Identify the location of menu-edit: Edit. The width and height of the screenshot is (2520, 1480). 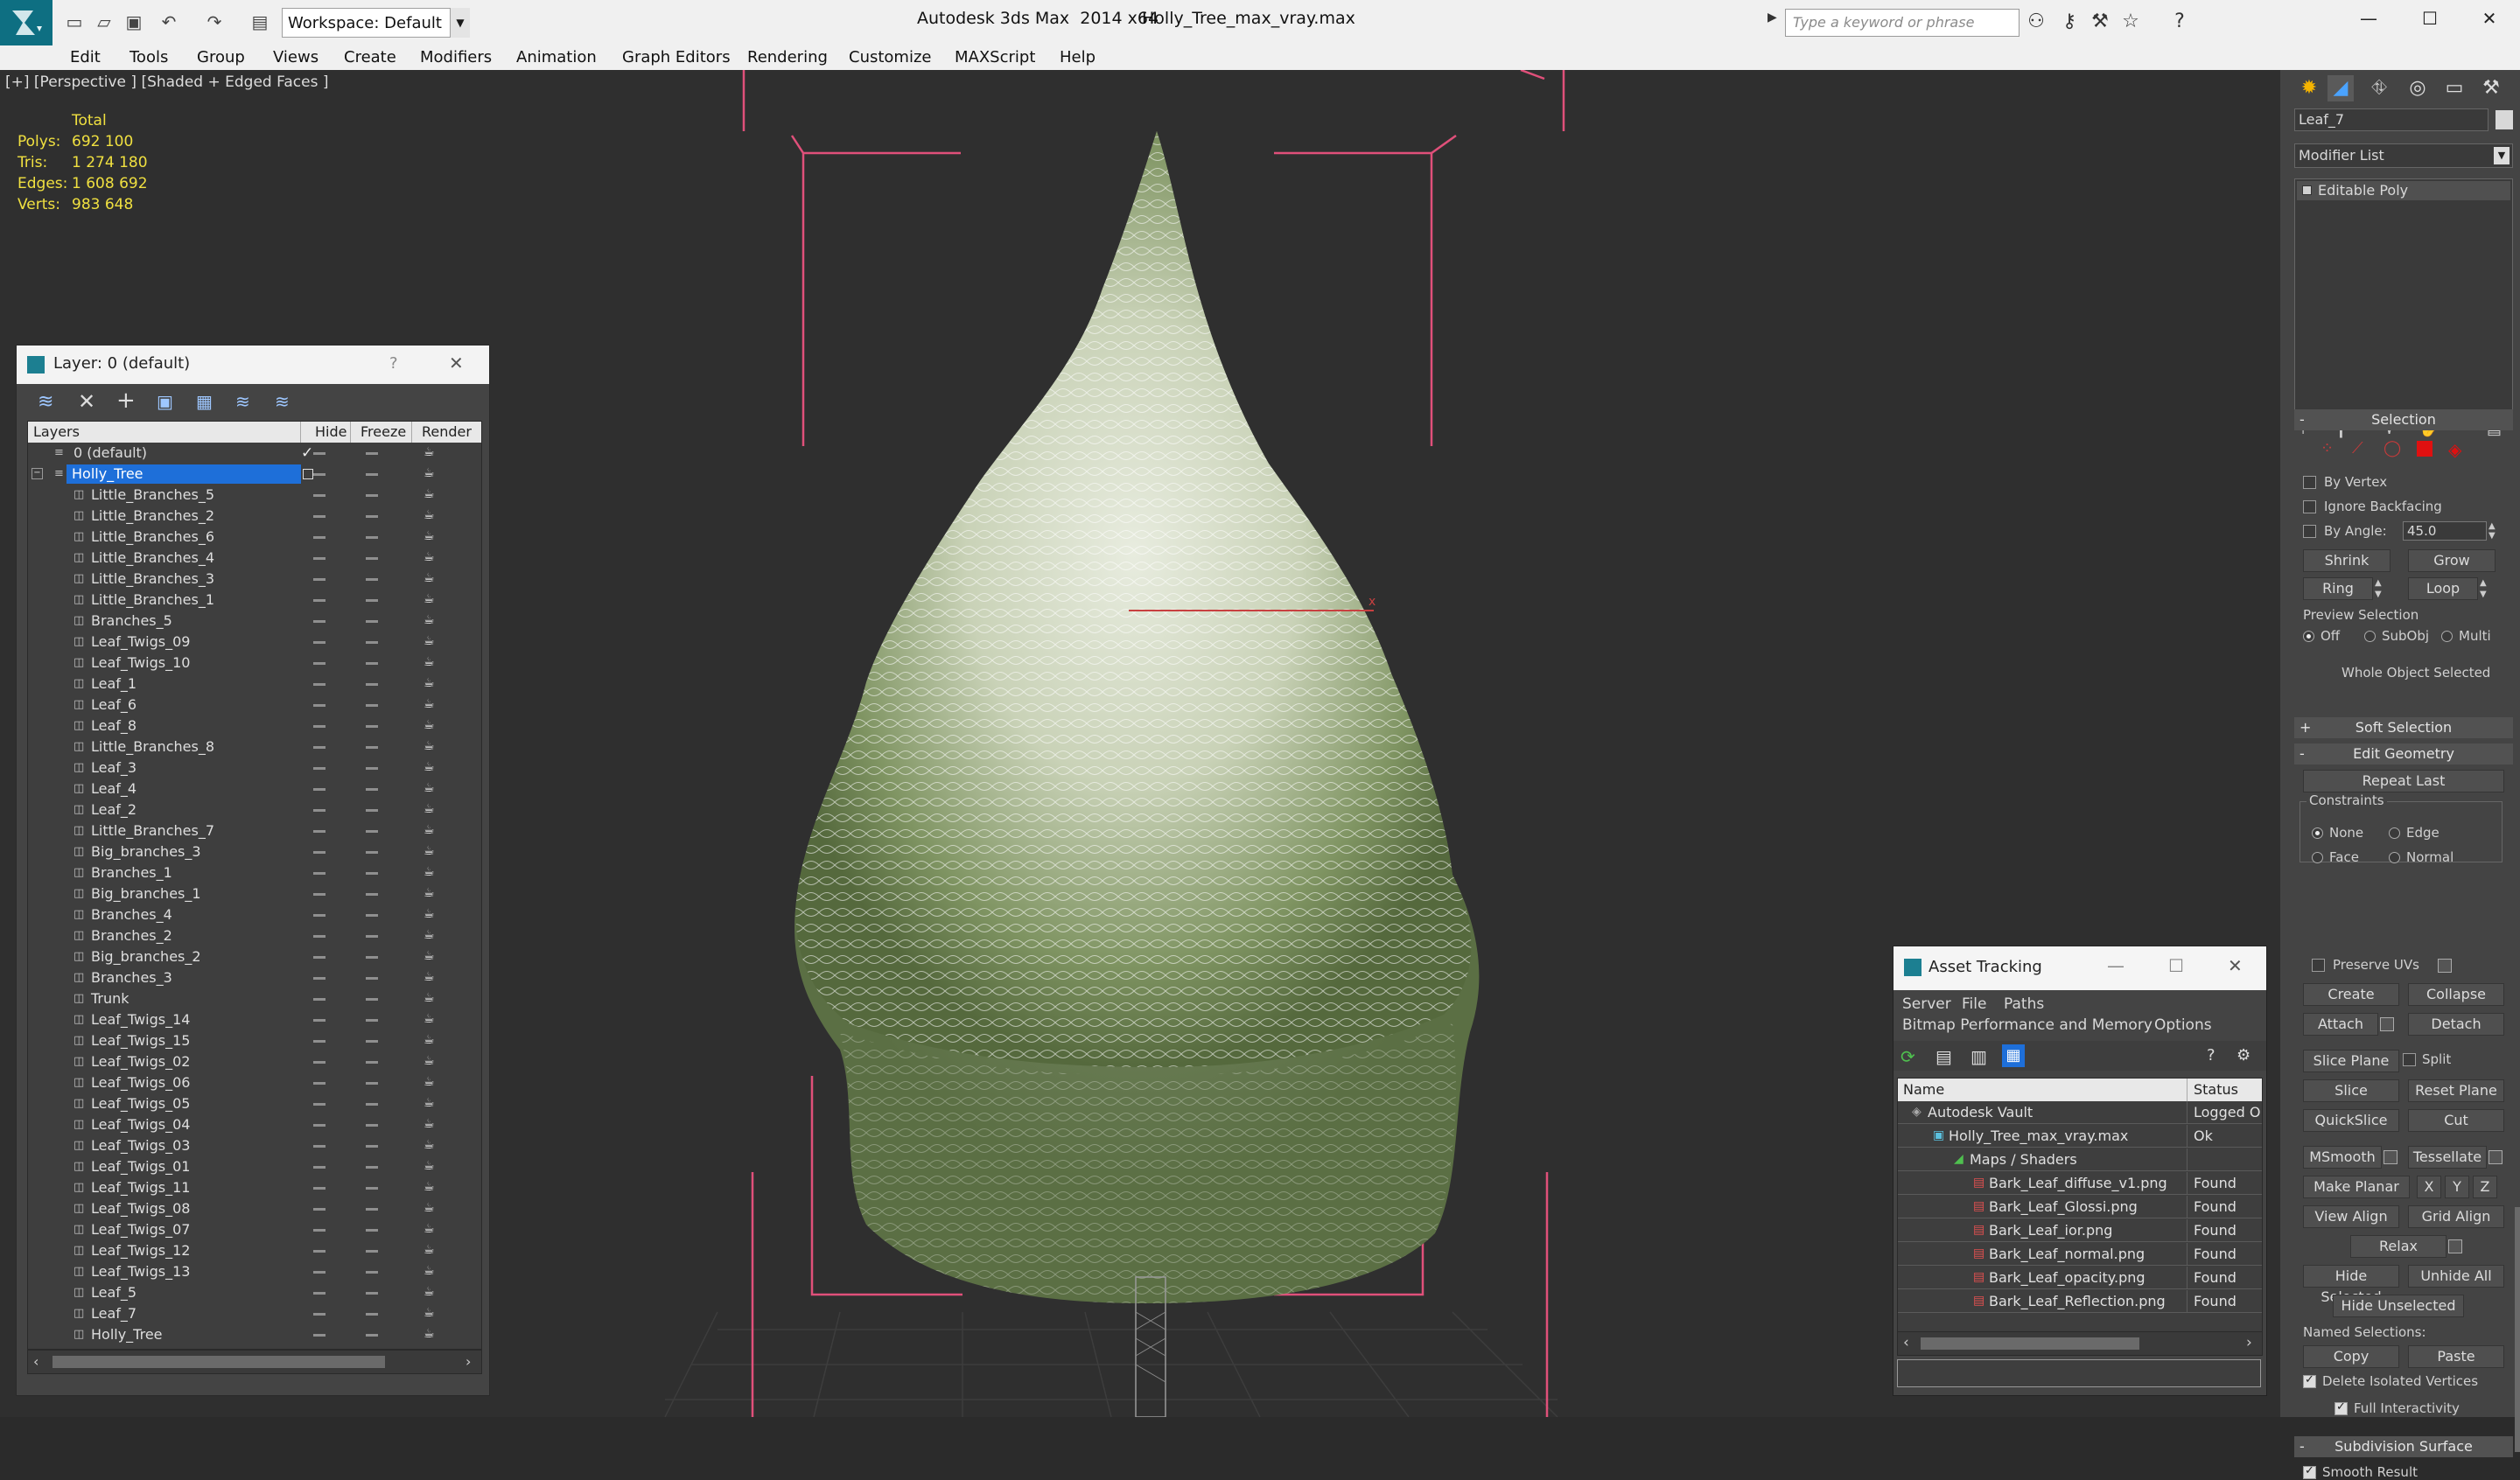
(85, 58).